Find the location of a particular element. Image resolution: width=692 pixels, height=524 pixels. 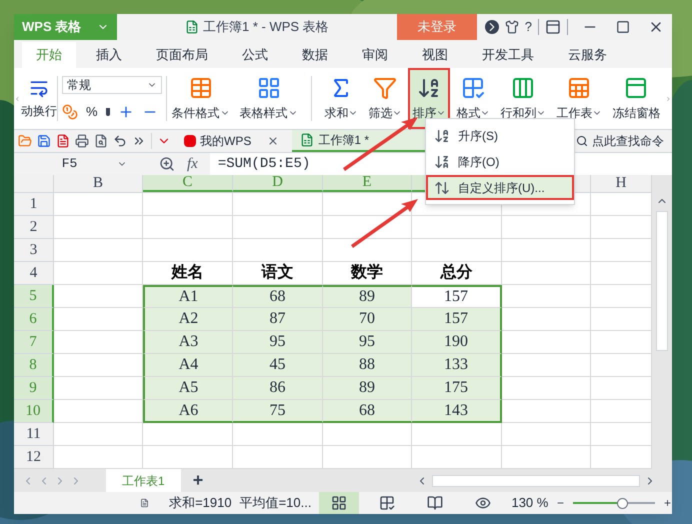

sum-reading: 求和=1910 is located at coordinates (200, 503).